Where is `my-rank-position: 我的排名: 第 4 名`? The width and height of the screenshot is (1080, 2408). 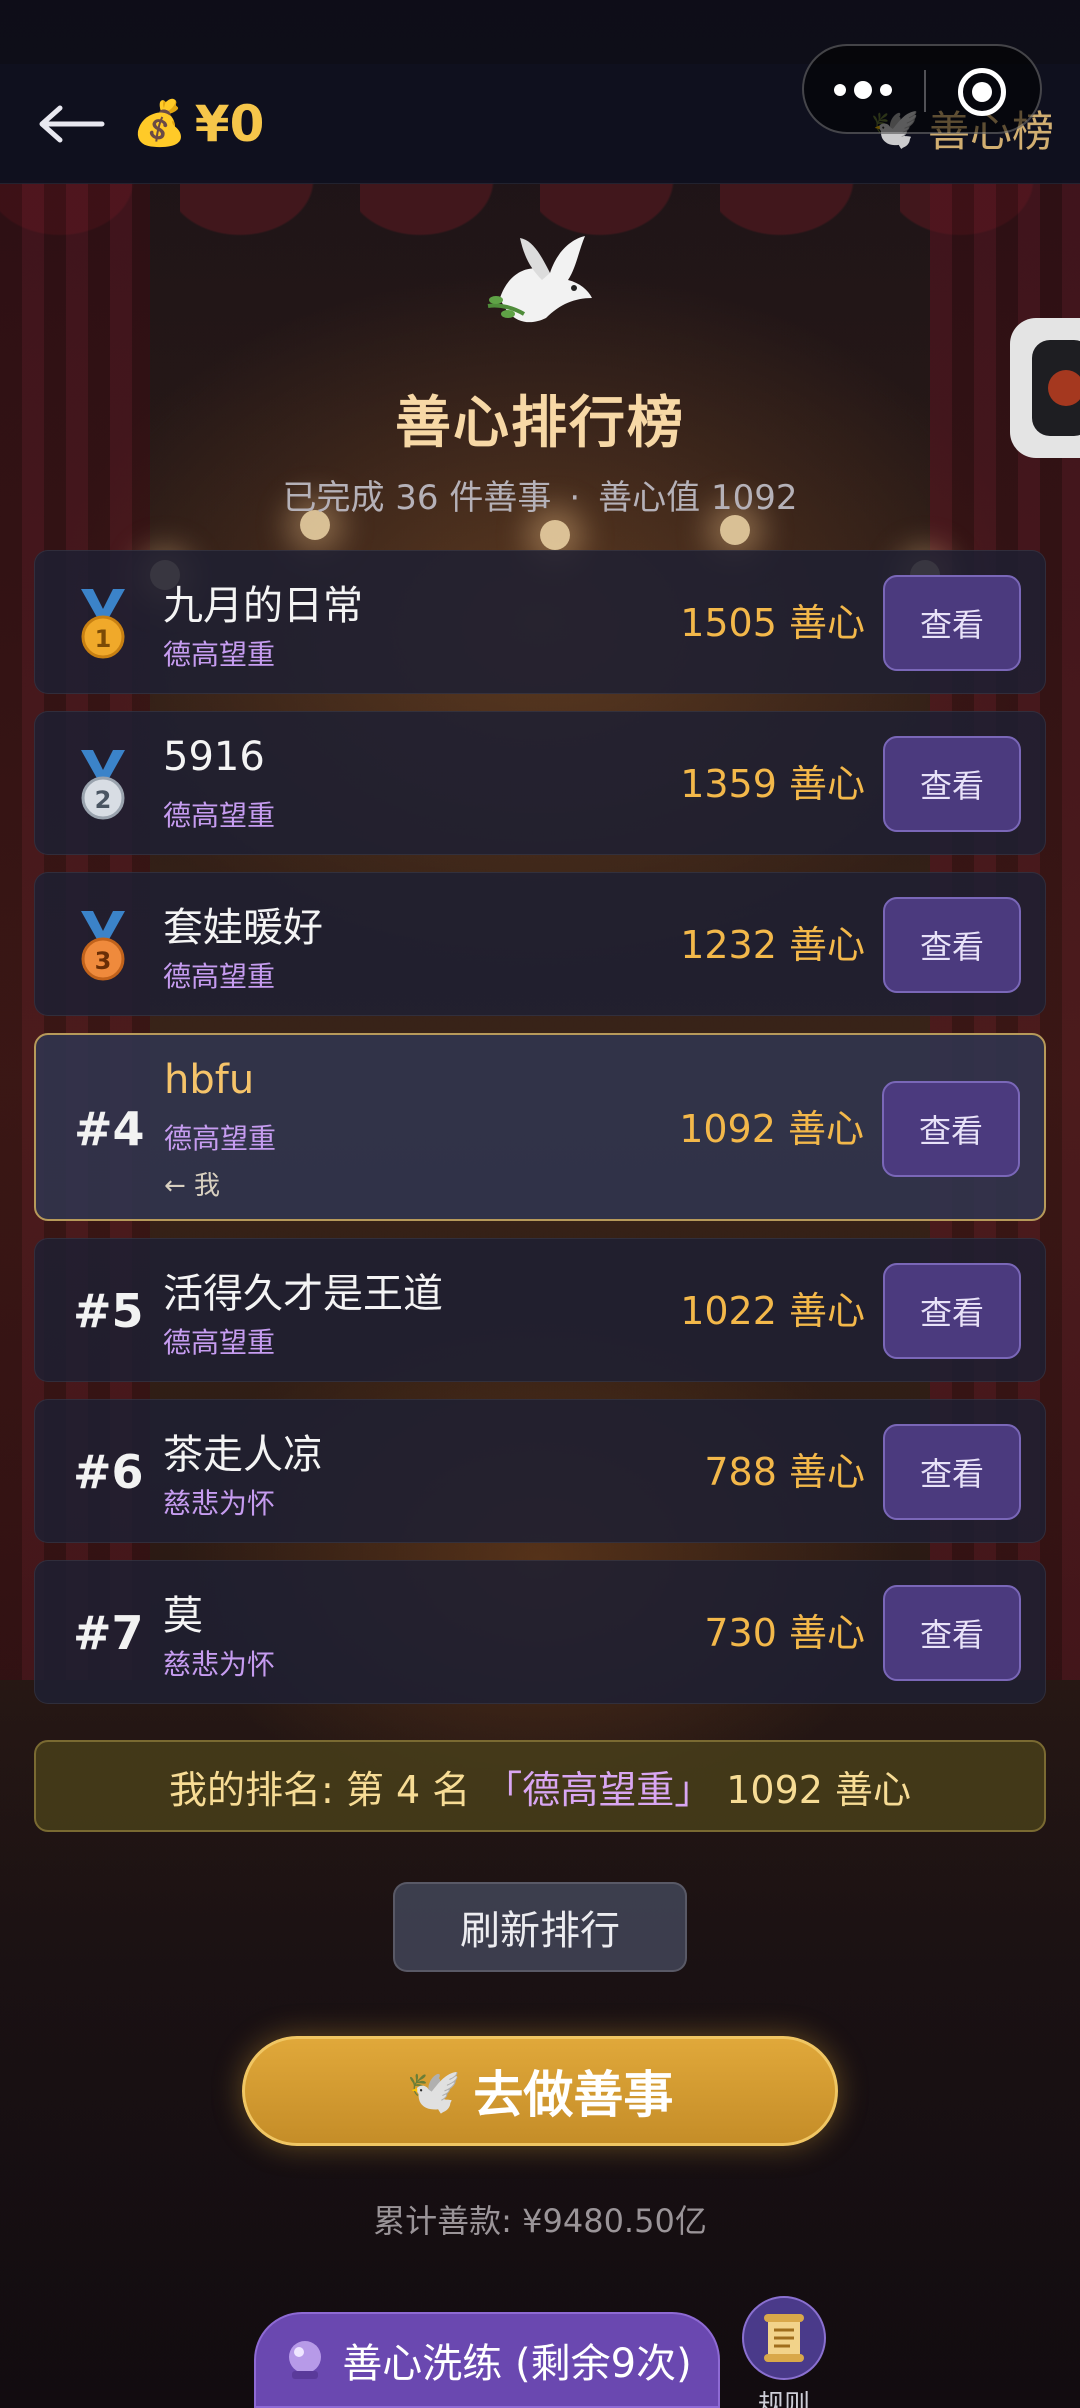 my-rank-position: 我的排名: 第 4 名 is located at coordinates (319, 1789).